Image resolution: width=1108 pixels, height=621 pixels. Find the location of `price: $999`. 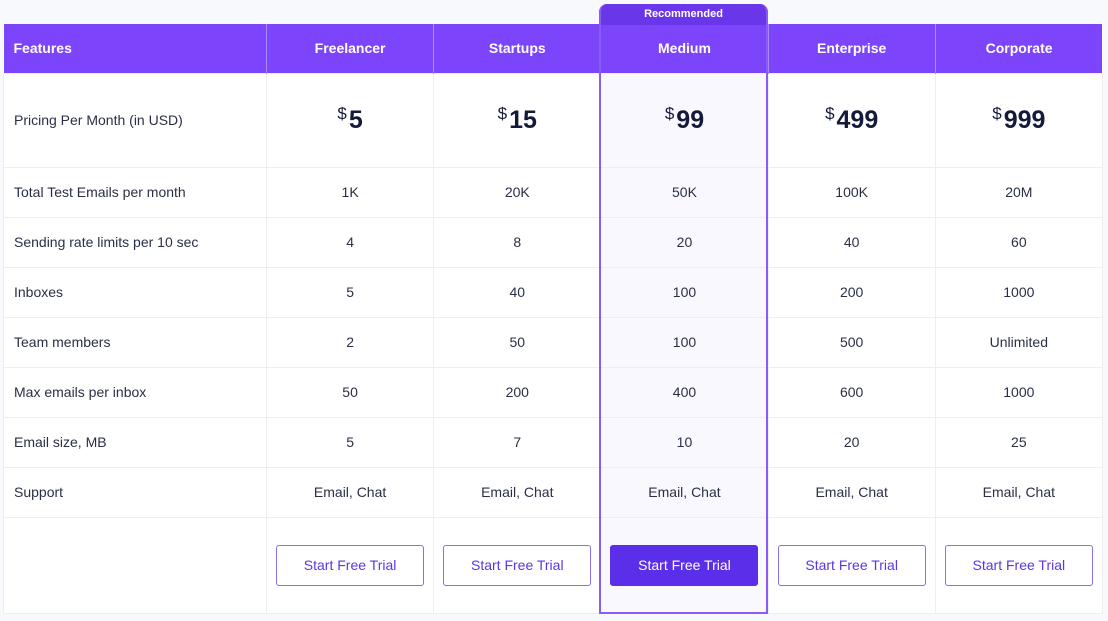

price: $999 is located at coordinates (1019, 119).